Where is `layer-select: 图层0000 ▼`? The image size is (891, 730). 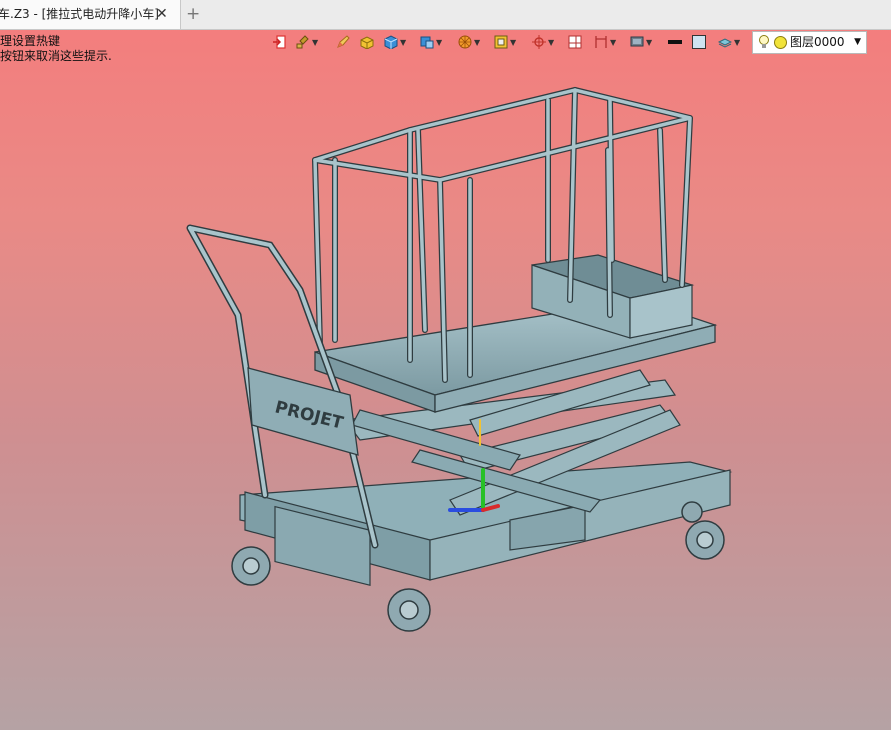
layer-select: 图层0000 ▼ is located at coordinates (809, 42).